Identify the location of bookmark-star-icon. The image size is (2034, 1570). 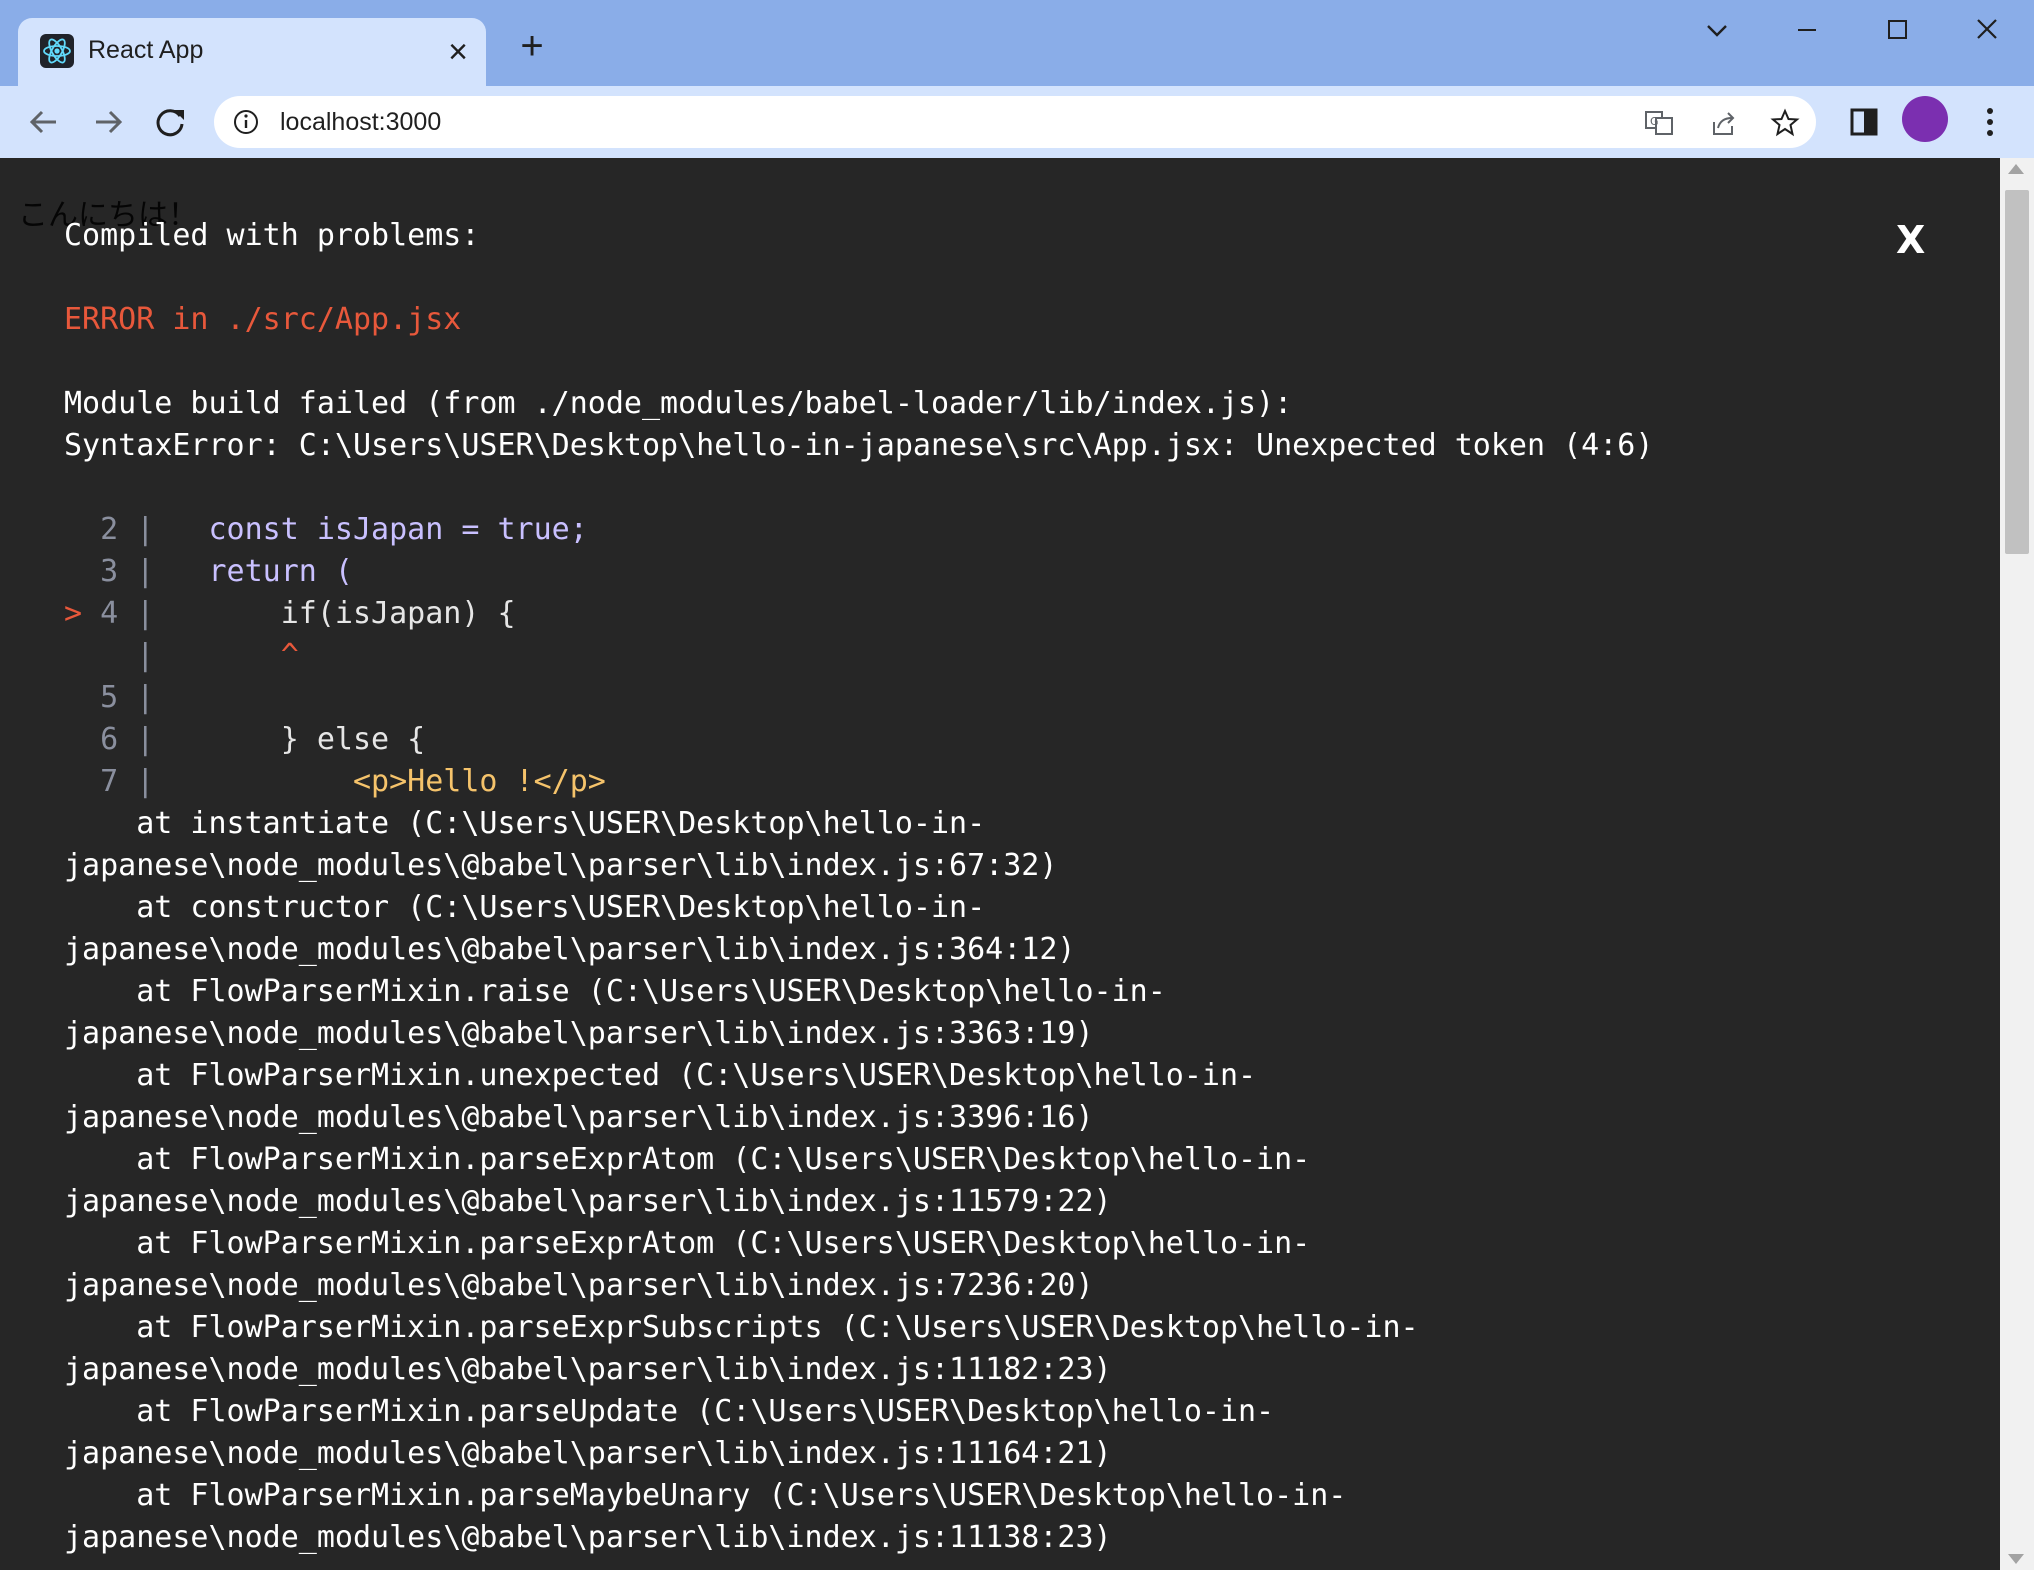
(1785, 123).